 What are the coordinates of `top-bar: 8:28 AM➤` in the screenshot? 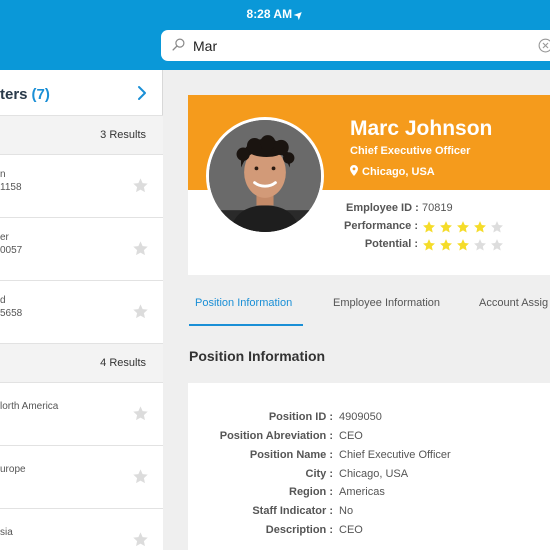 It's located at (275, 35).